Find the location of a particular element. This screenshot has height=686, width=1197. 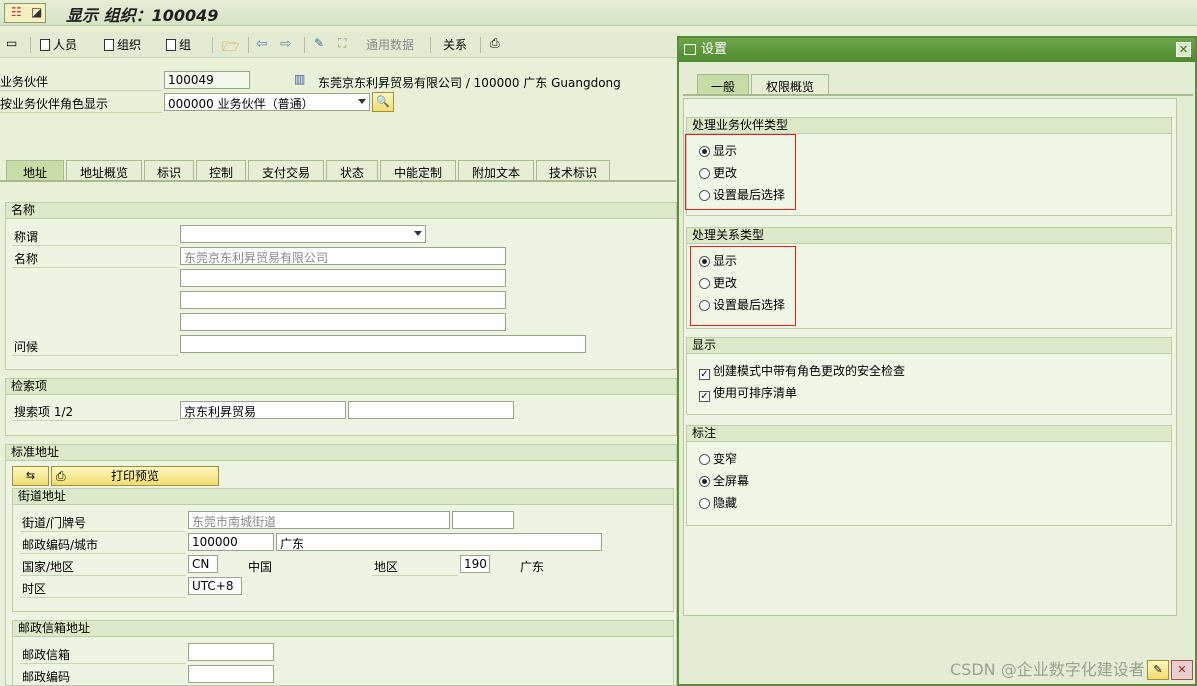

tab-additional-text: 附加文本 is located at coordinates (496, 170).